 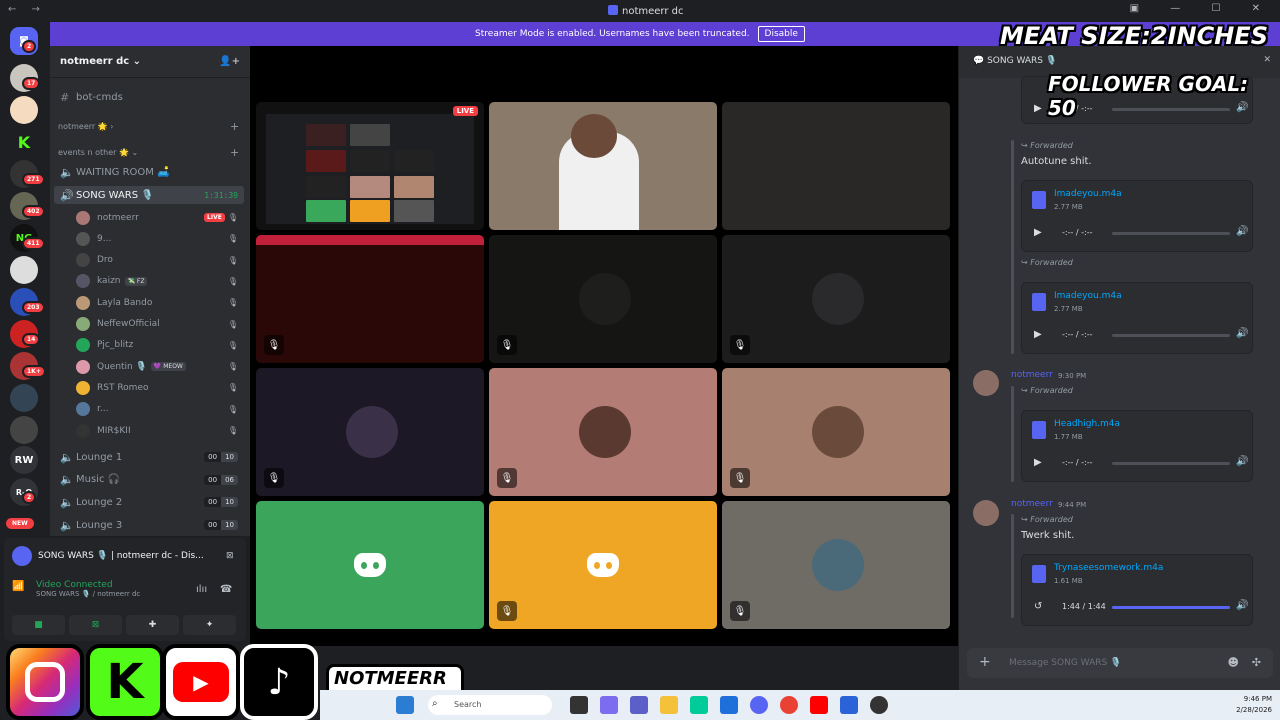 What do you see at coordinates (1065, 663) in the screenshot?
I see `composer-placeholder: Message SONG WARS 🎙️` at bounding box center [1065, 663].